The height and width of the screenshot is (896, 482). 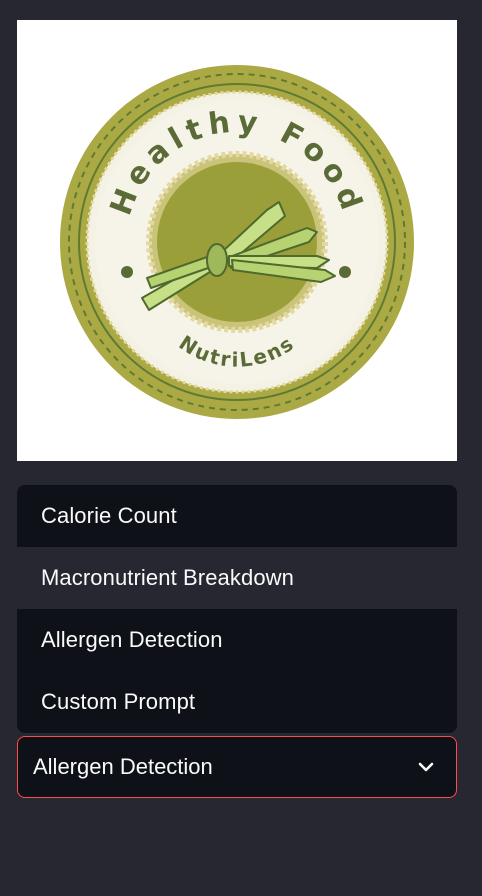 I want to click on select-value: Allergen Detection, so click(x=123, y=766).